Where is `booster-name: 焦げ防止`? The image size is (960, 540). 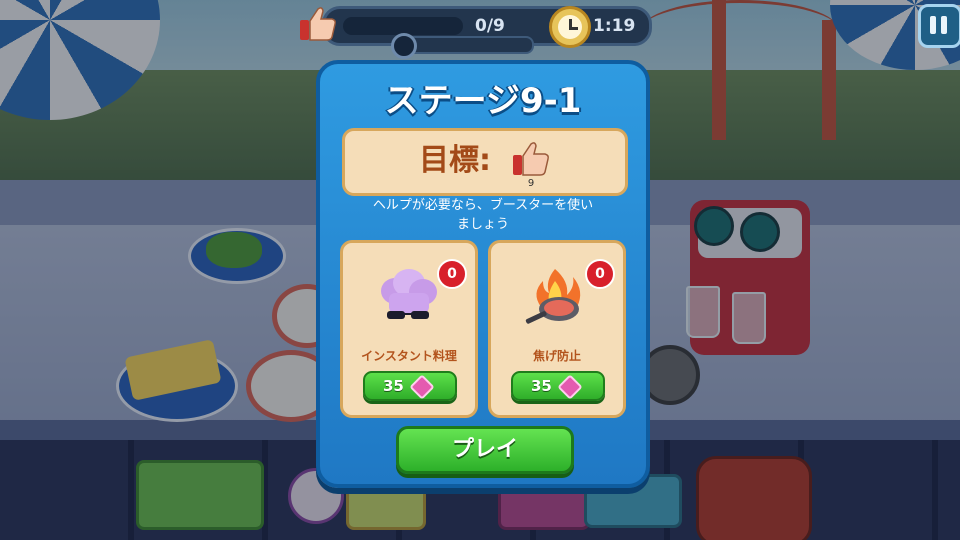
booster-name: 焦げ防止 is located at coordinates (556, 356).